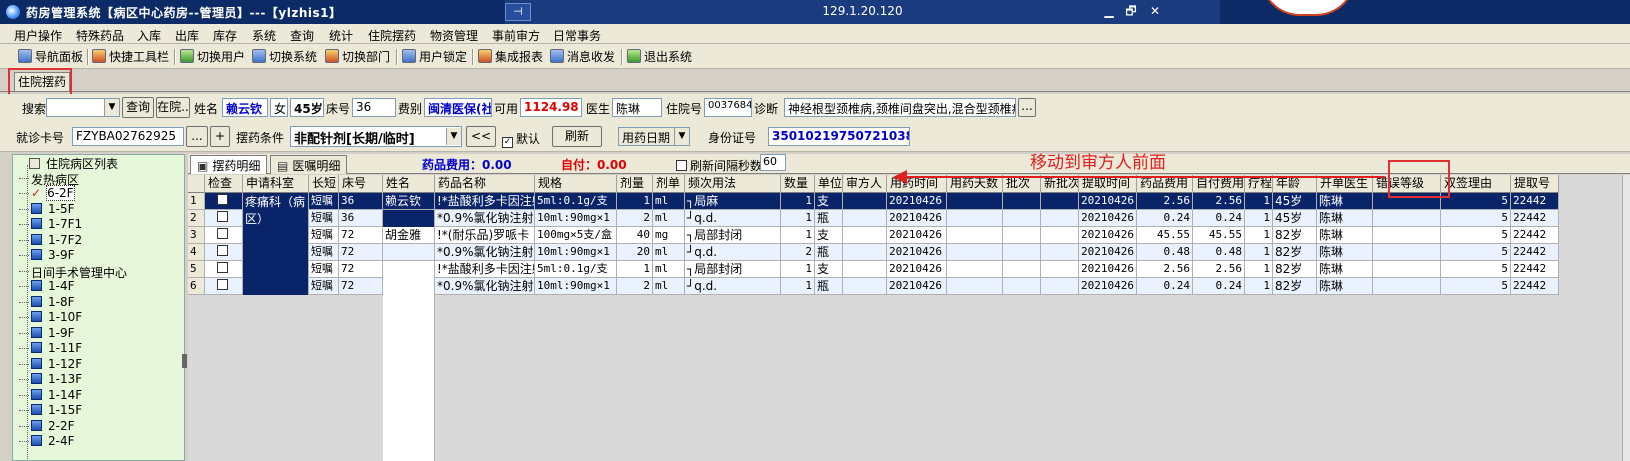 This screenshot has height=461, width=1630. What do you see at coordinates (47, 303) in the screenshot?
I see `tree-item: 1-8F` at bounding box center [47, 303].